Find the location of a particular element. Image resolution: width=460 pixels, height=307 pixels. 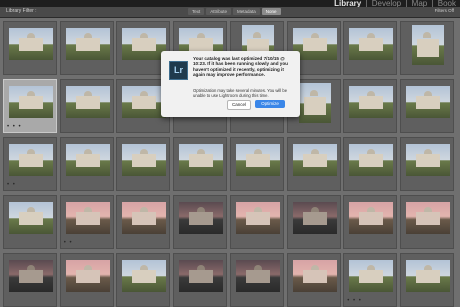

rating-dots: • • is located at coordinates (68, 243).